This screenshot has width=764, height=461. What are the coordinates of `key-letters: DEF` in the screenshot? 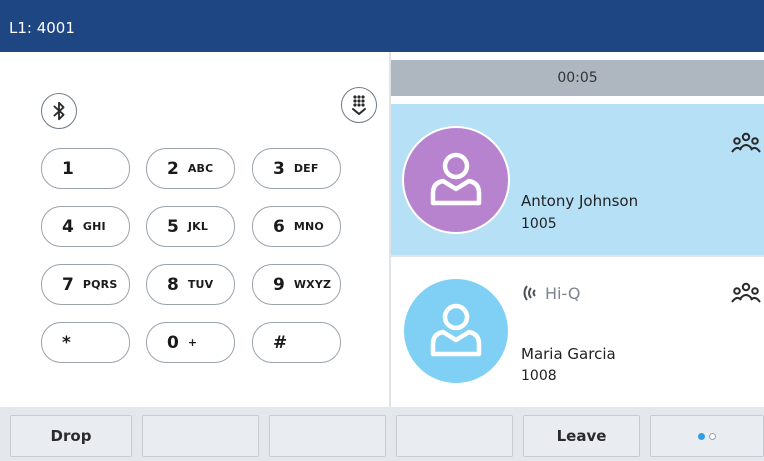 It's located at (306, 168).